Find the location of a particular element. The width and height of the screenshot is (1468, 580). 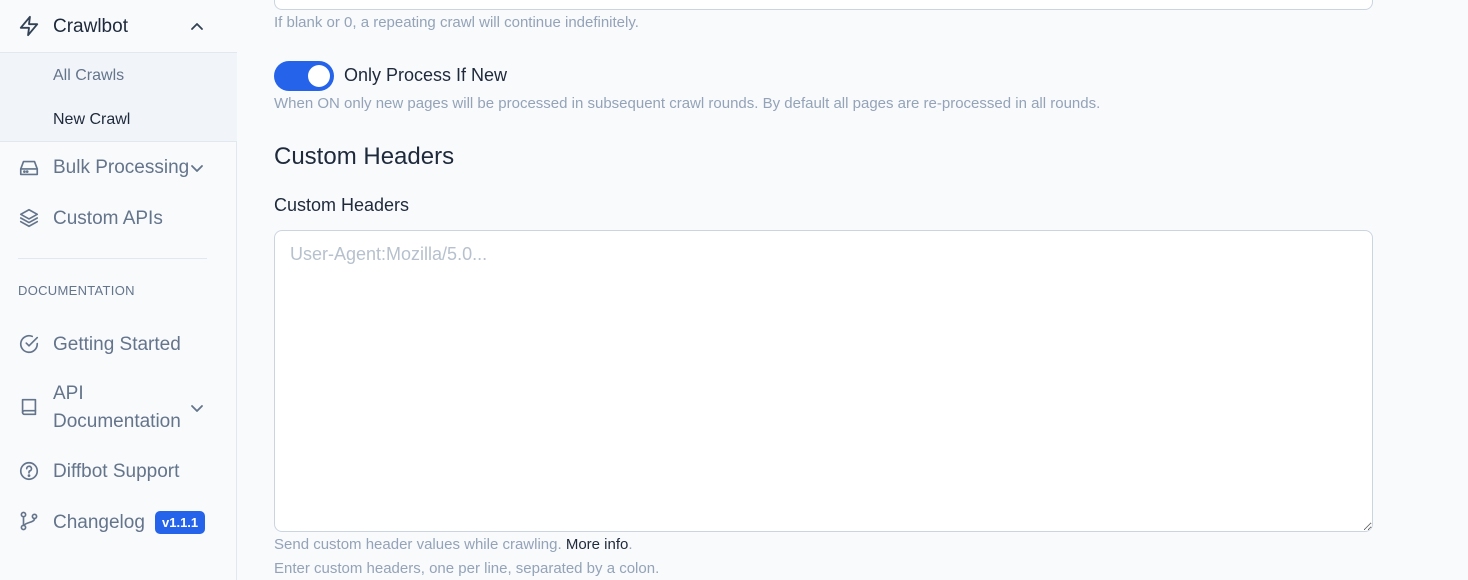

more-info-link: More info is located at coordinates (597, 544).